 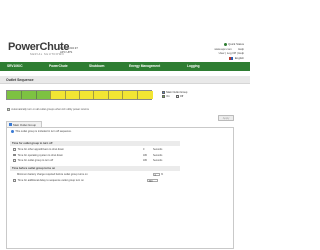 What do you see at coordinates (40, 155) in the screenshot?
I see `row-os-shutdown-label: Time for operating system to shut down` at bounding box center [40, 155].